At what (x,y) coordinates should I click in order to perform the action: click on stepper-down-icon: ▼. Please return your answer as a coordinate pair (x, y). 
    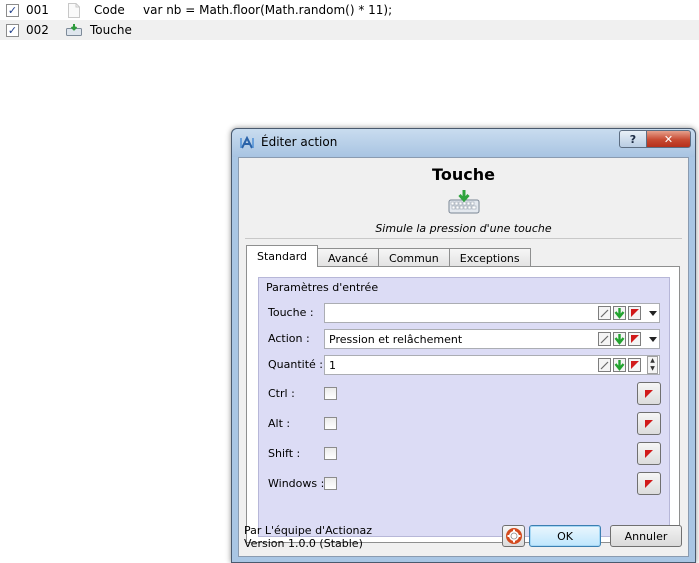
    Looking at the image, I should click on (652, 369).